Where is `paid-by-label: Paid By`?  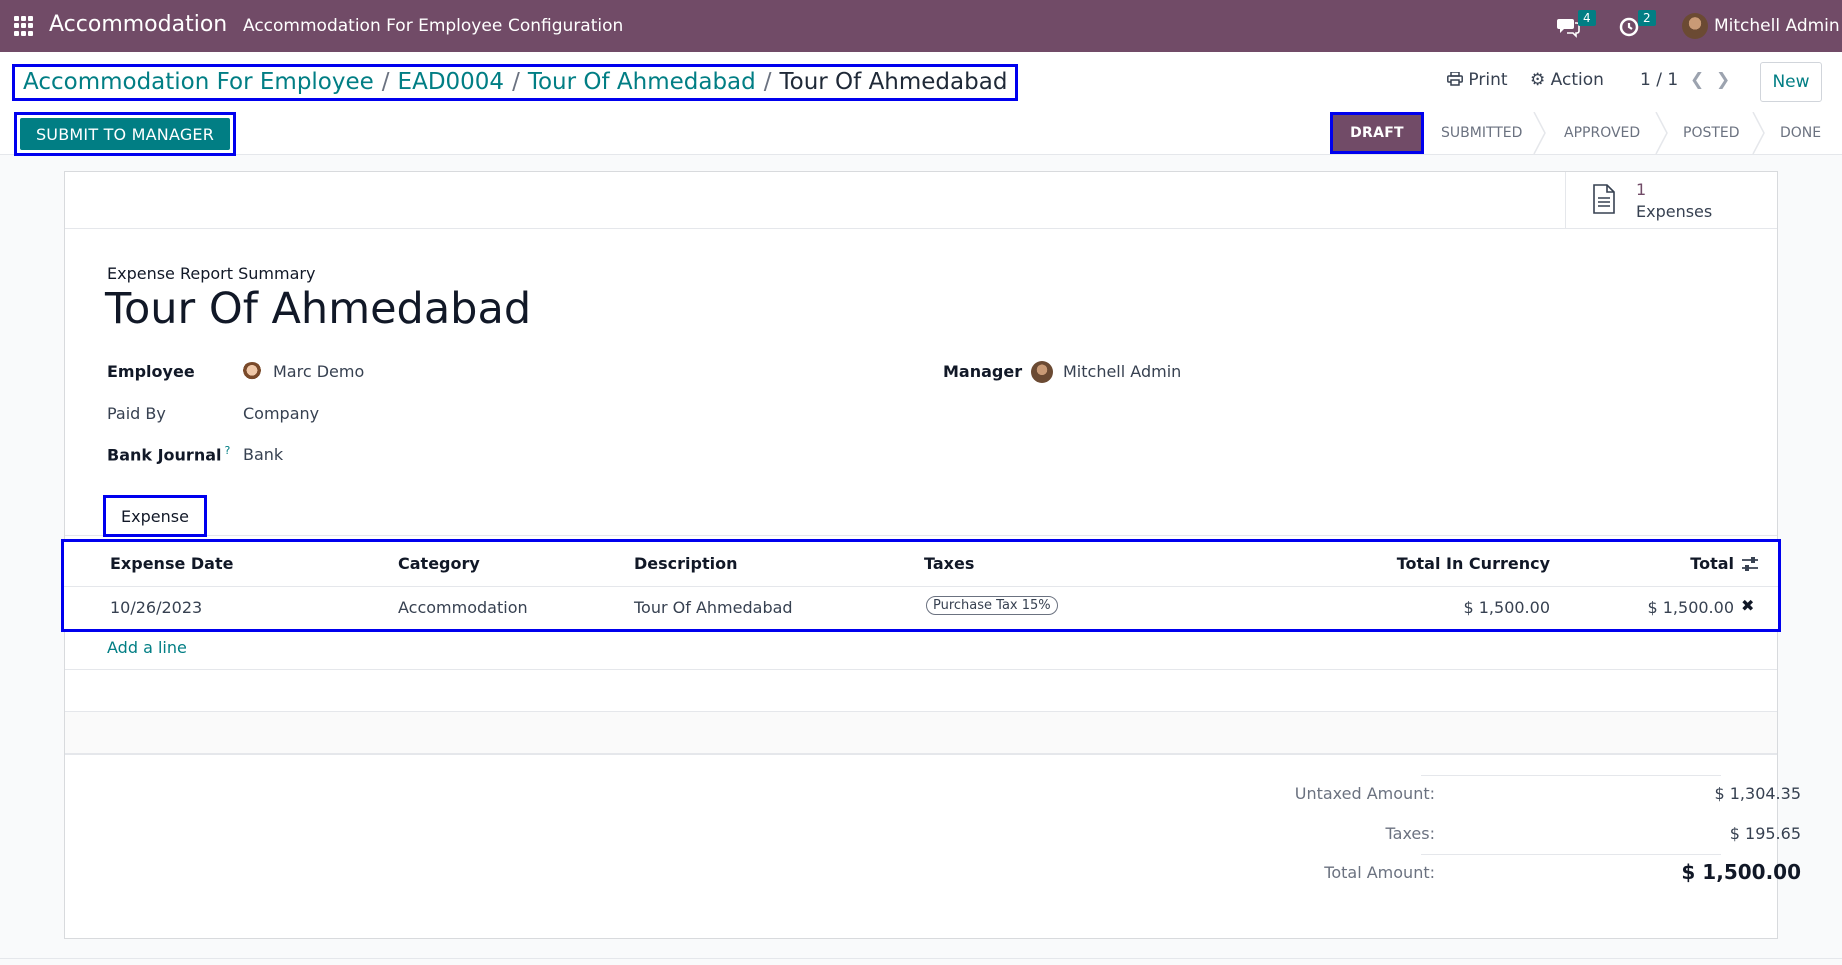
paid-by-label: Paid By is located at coordinates (136, 413).